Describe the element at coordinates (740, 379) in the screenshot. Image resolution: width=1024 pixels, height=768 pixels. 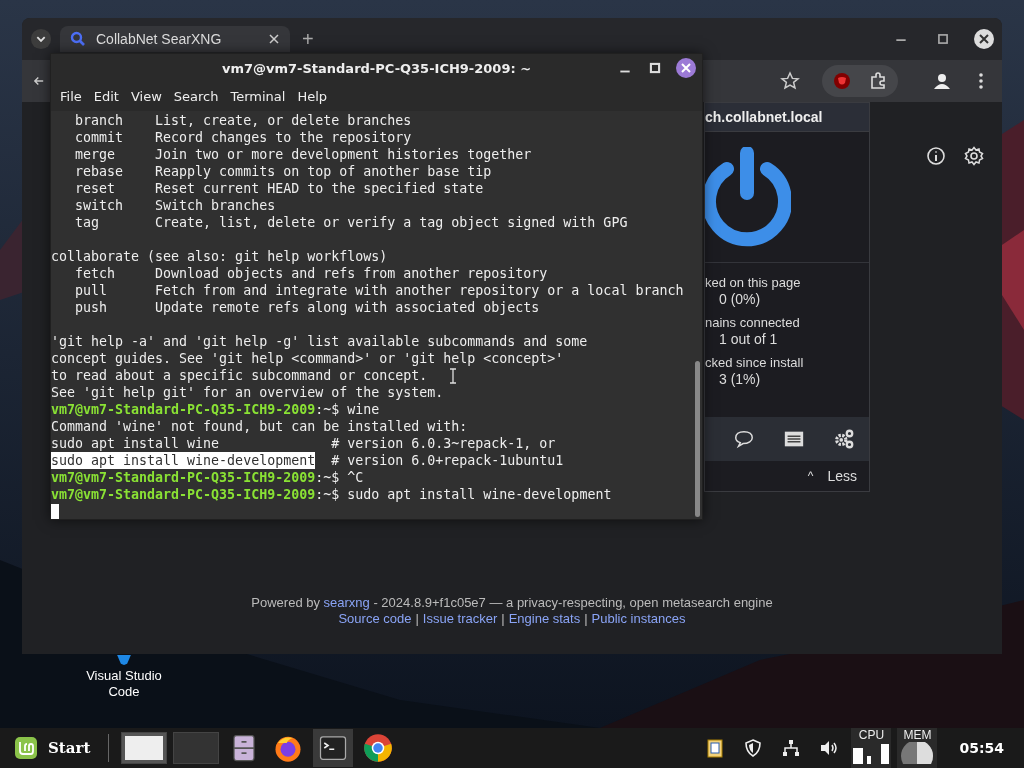
I see `stat-value: 3 (1%)` at that location.